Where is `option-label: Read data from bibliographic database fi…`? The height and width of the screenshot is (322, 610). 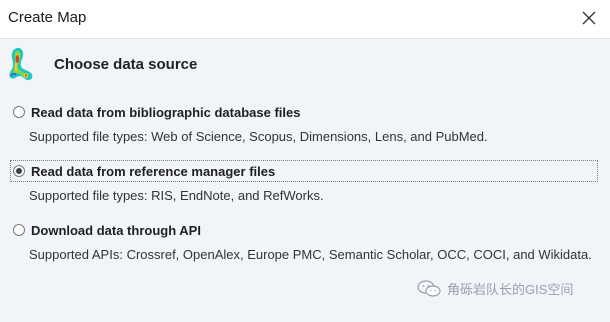 option-label: Read data from bibliographic database fi… is located at coordinates (165, 112).